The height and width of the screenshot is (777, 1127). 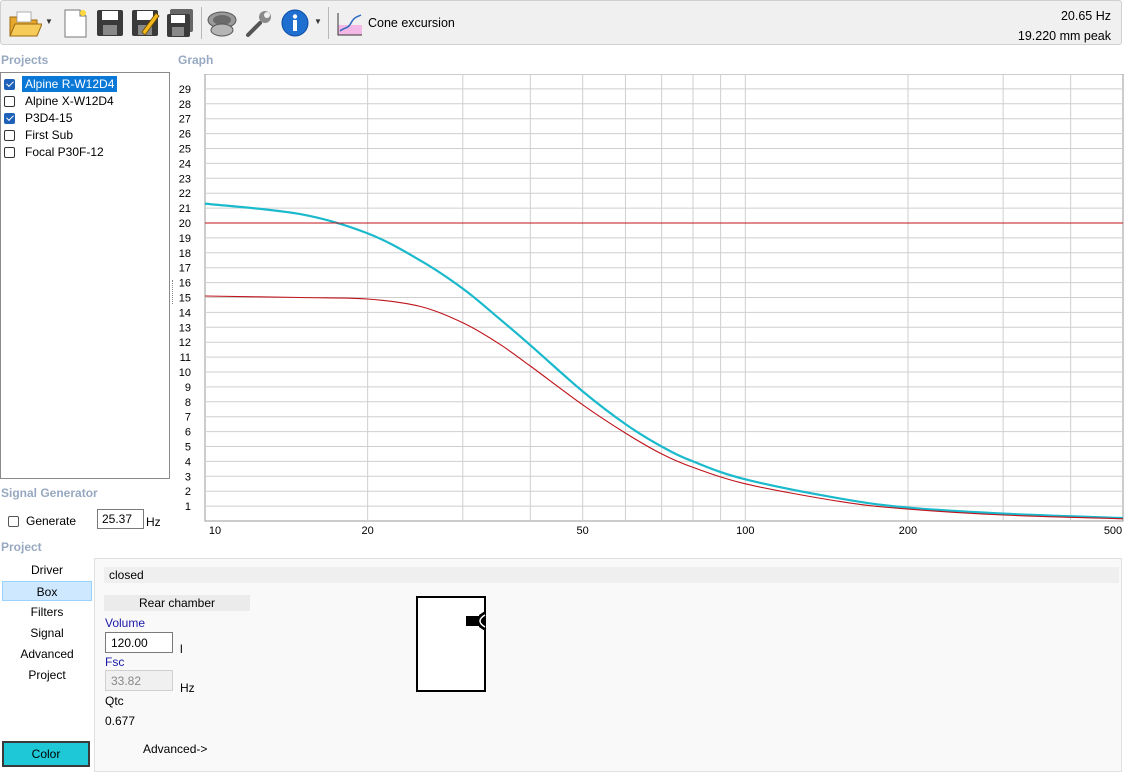 I want to click on project-item: P3D4-15, so click(x=39, y=118).